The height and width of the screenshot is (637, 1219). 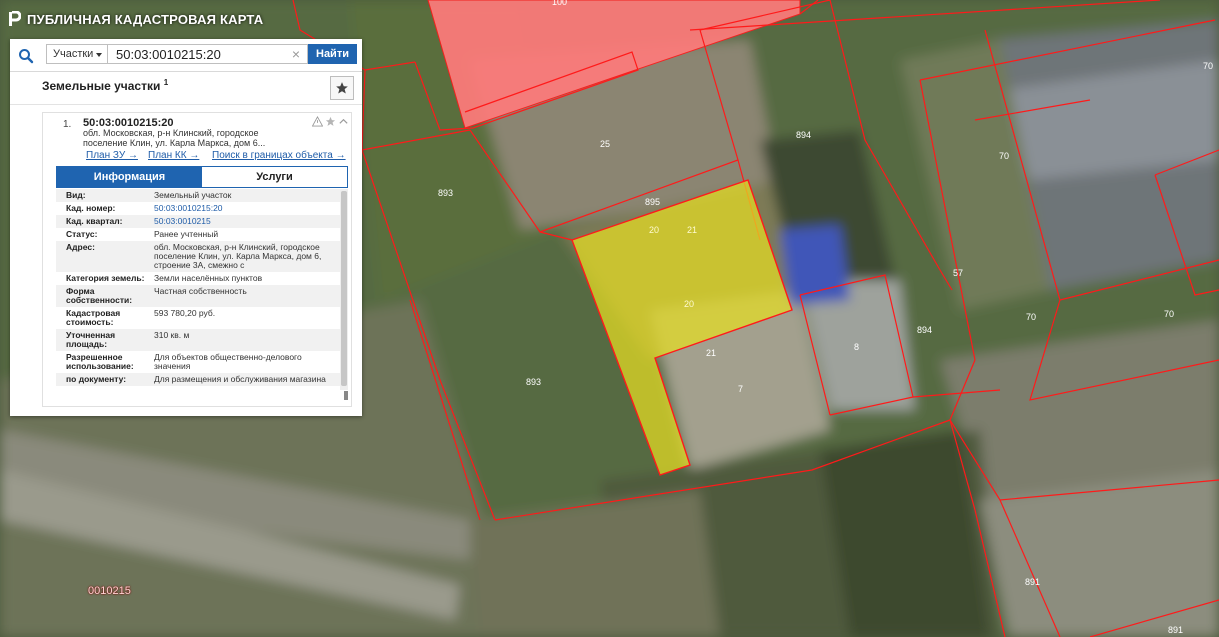 I want to click on layer-select: Участки, so click(x=77, y=54).